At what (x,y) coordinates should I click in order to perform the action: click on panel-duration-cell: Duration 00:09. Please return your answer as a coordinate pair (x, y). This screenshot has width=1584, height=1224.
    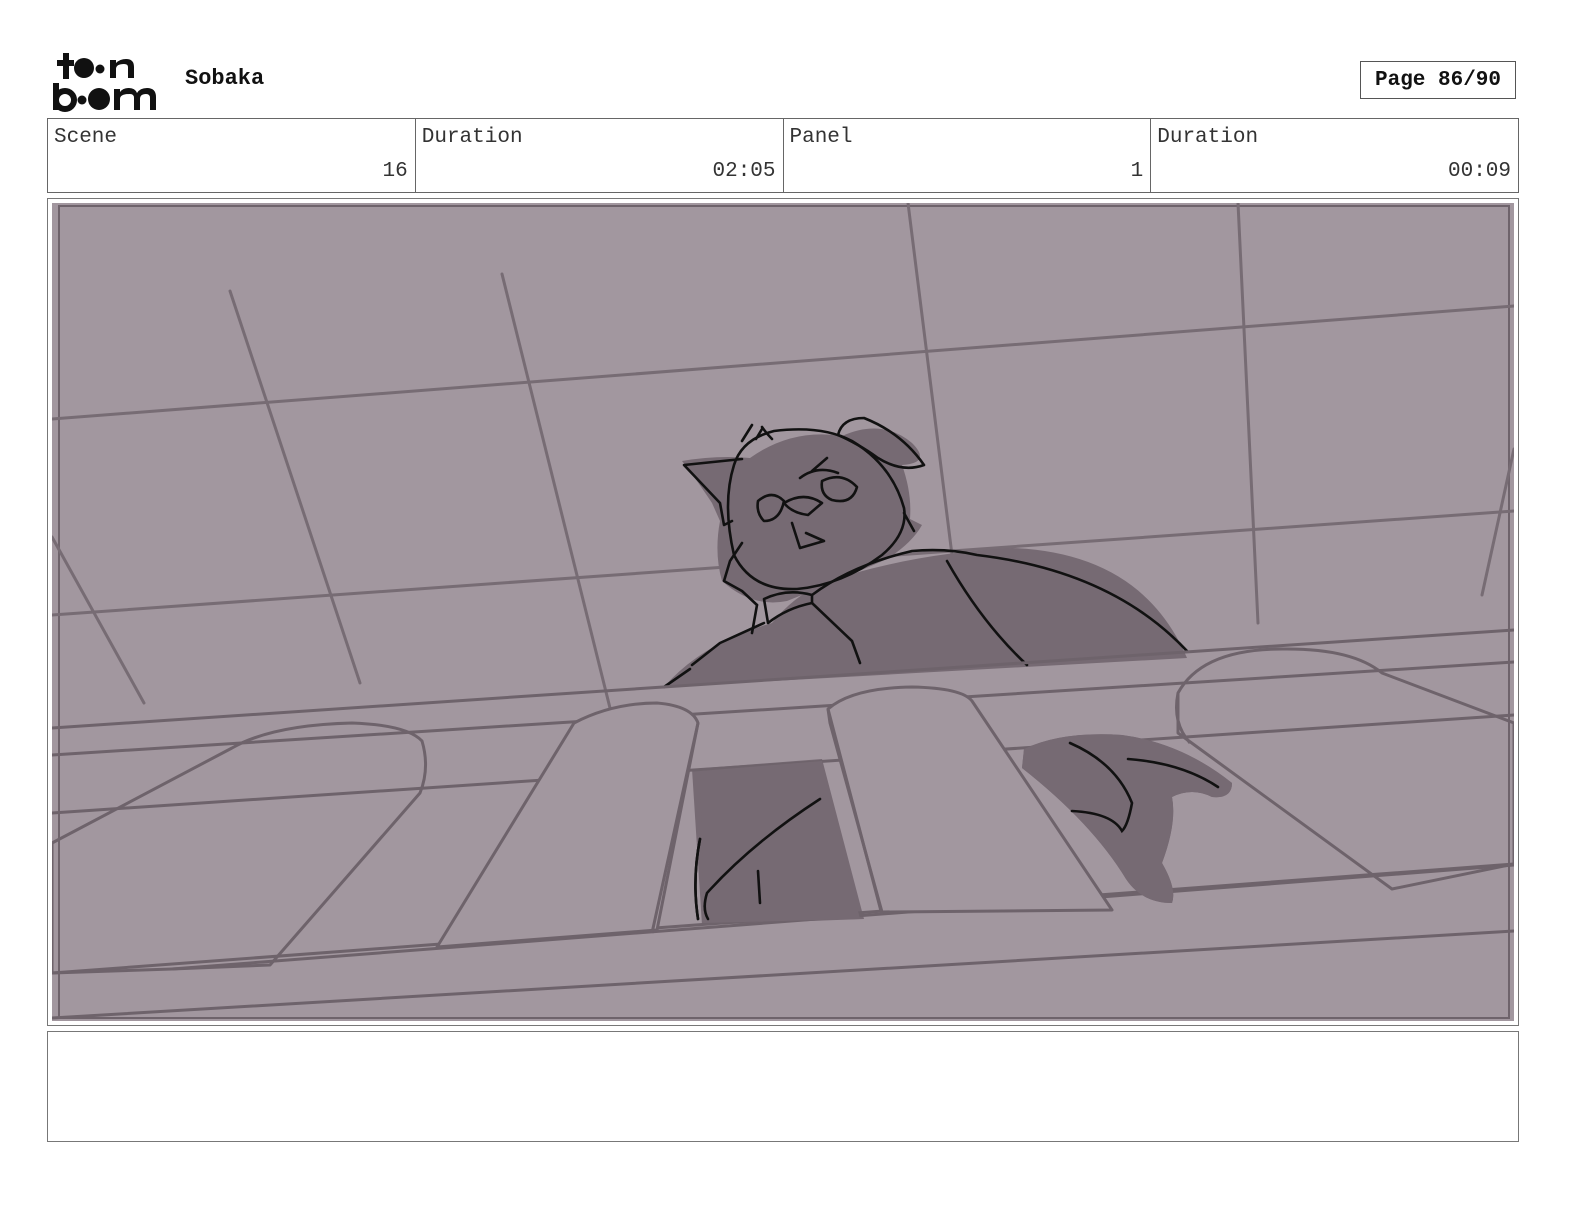
    Looking at the image, I should click on (1334, 155).